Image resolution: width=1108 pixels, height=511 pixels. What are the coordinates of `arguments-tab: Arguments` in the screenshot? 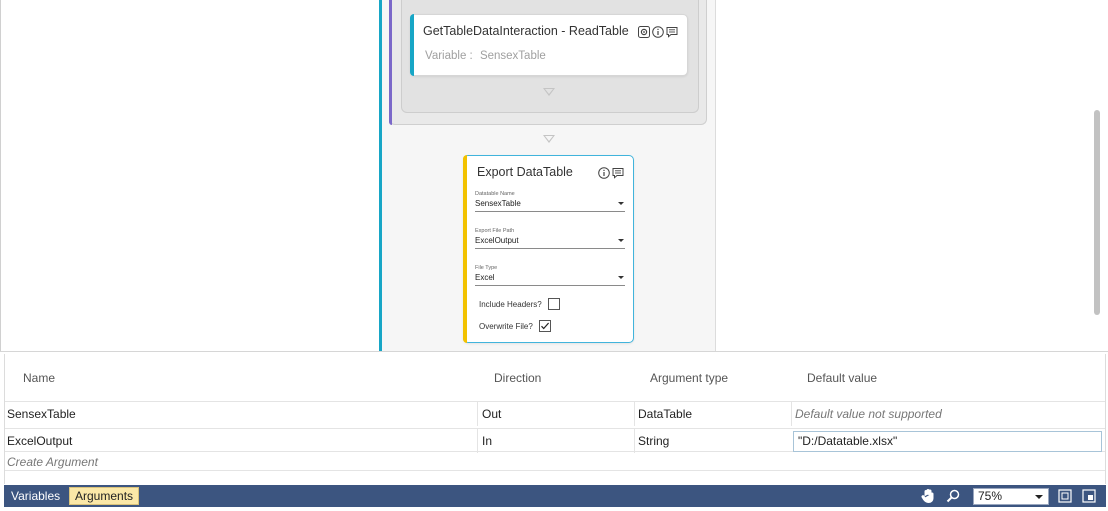 It's located at (104, 496).